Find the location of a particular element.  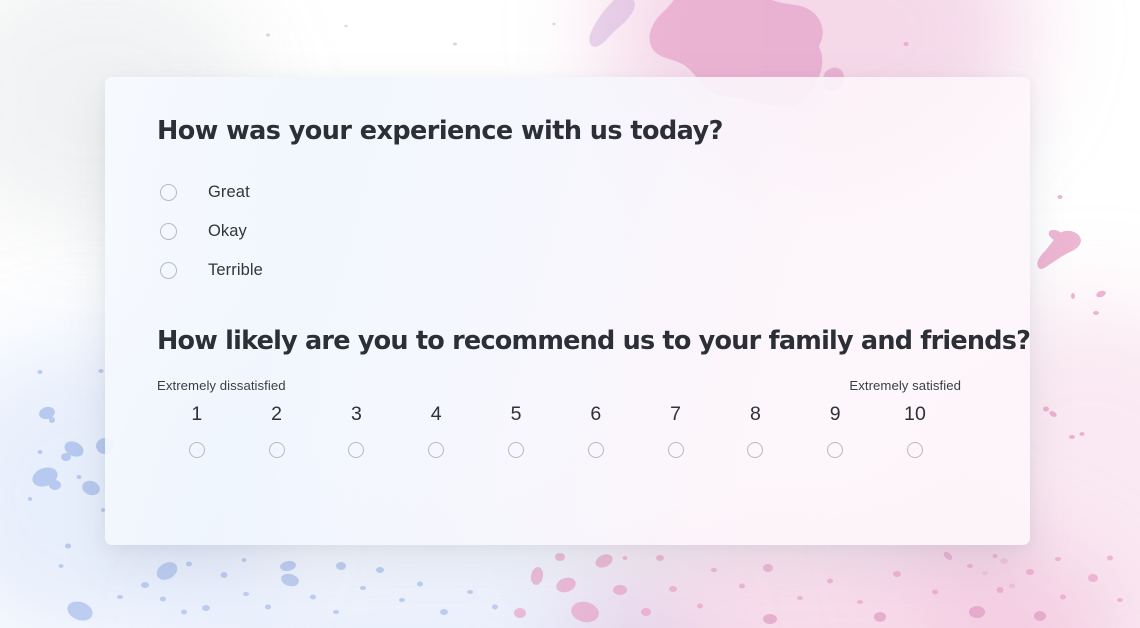

question-1-options: Great Okay Terrible is located at coordinates (567, 231).